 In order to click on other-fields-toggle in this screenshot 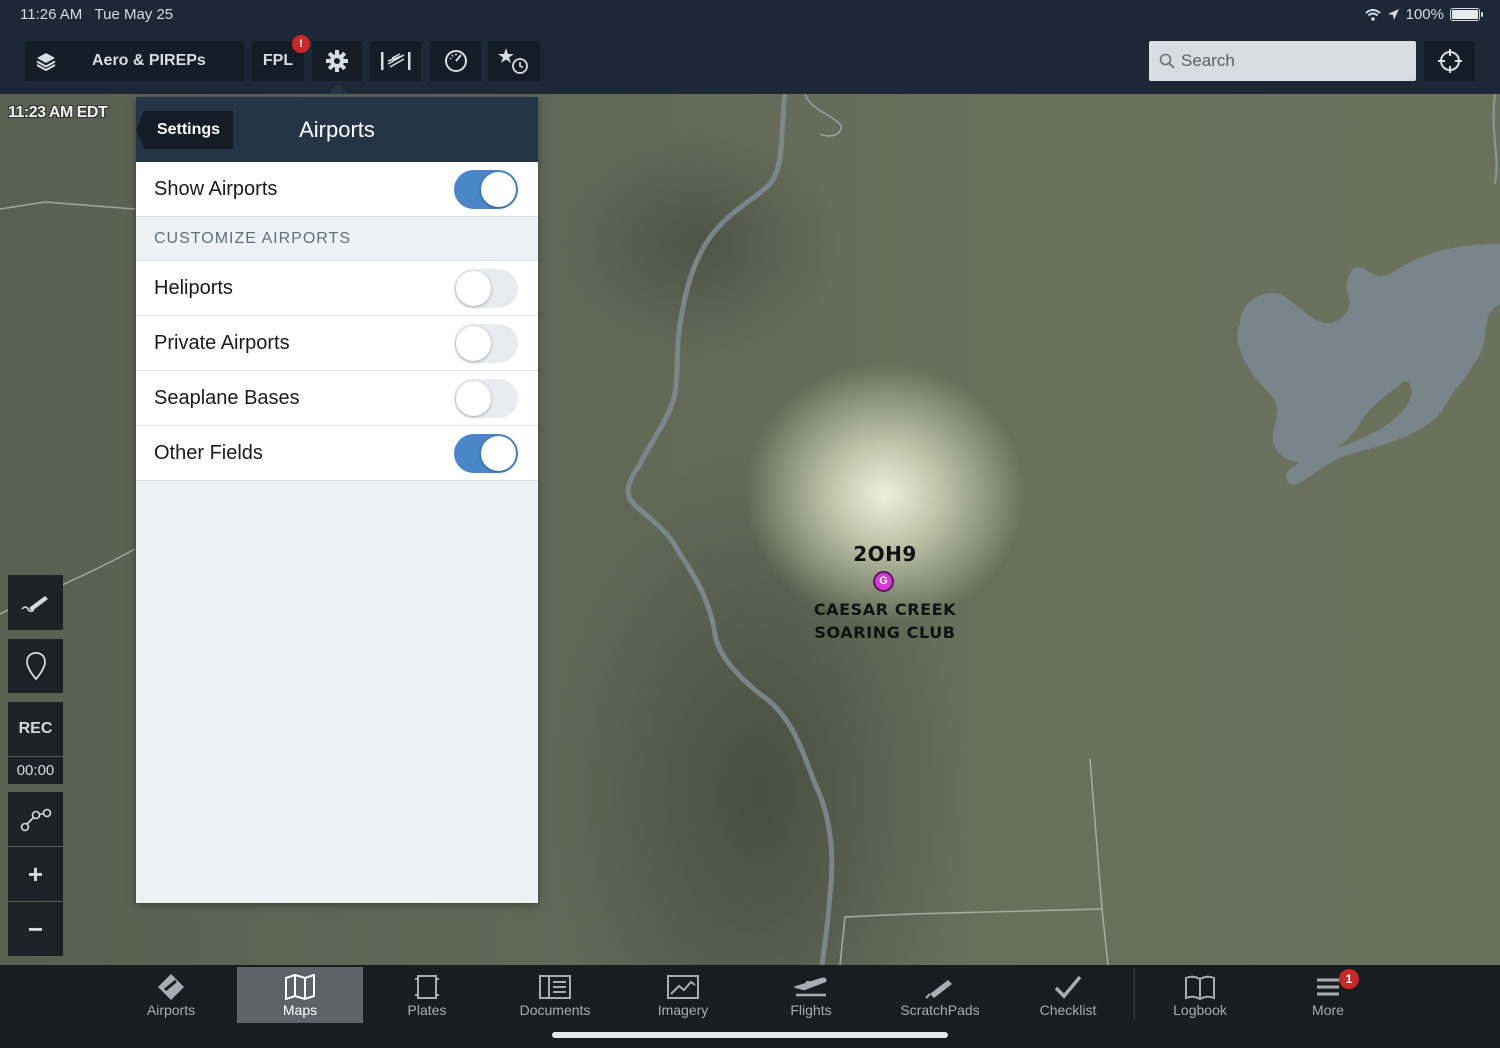, I will do `click(486, 453)`.